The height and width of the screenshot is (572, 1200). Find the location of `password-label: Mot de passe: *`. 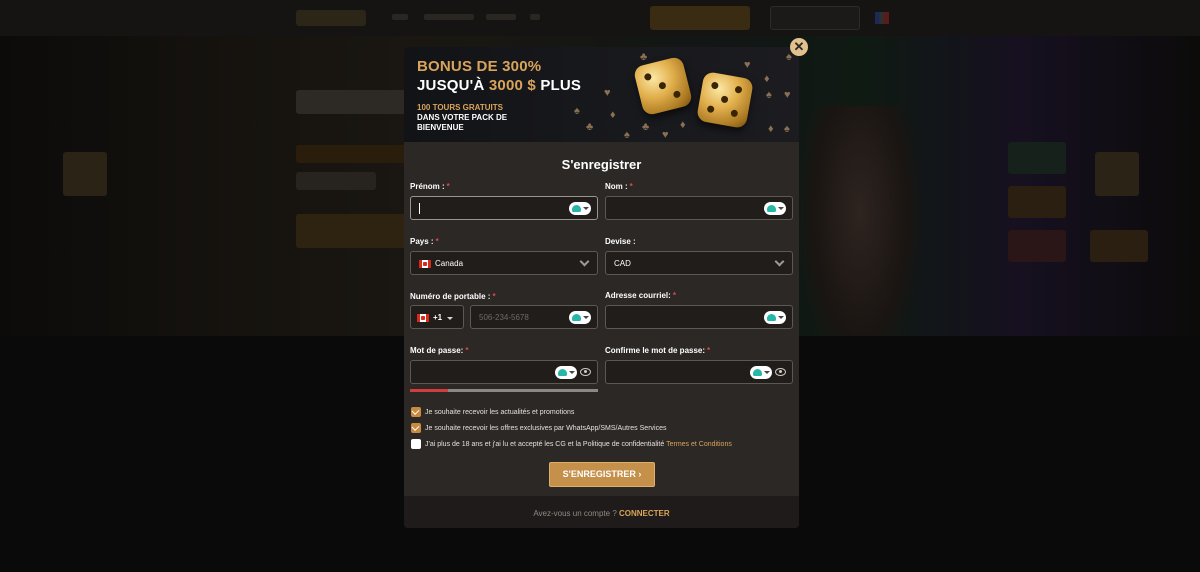

password-label: Mot de passe: * is located at coordinates (439, 350).